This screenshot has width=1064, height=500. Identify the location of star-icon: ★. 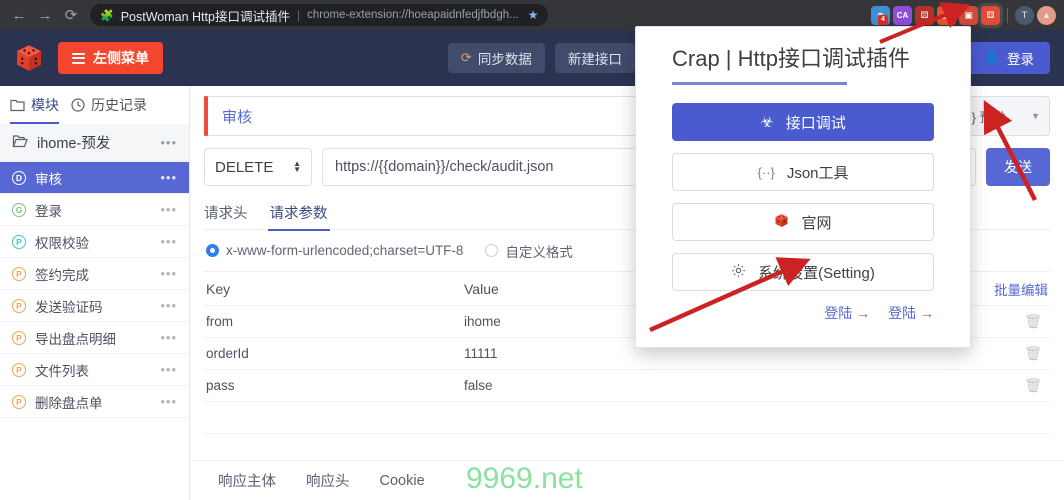
(533, 15).